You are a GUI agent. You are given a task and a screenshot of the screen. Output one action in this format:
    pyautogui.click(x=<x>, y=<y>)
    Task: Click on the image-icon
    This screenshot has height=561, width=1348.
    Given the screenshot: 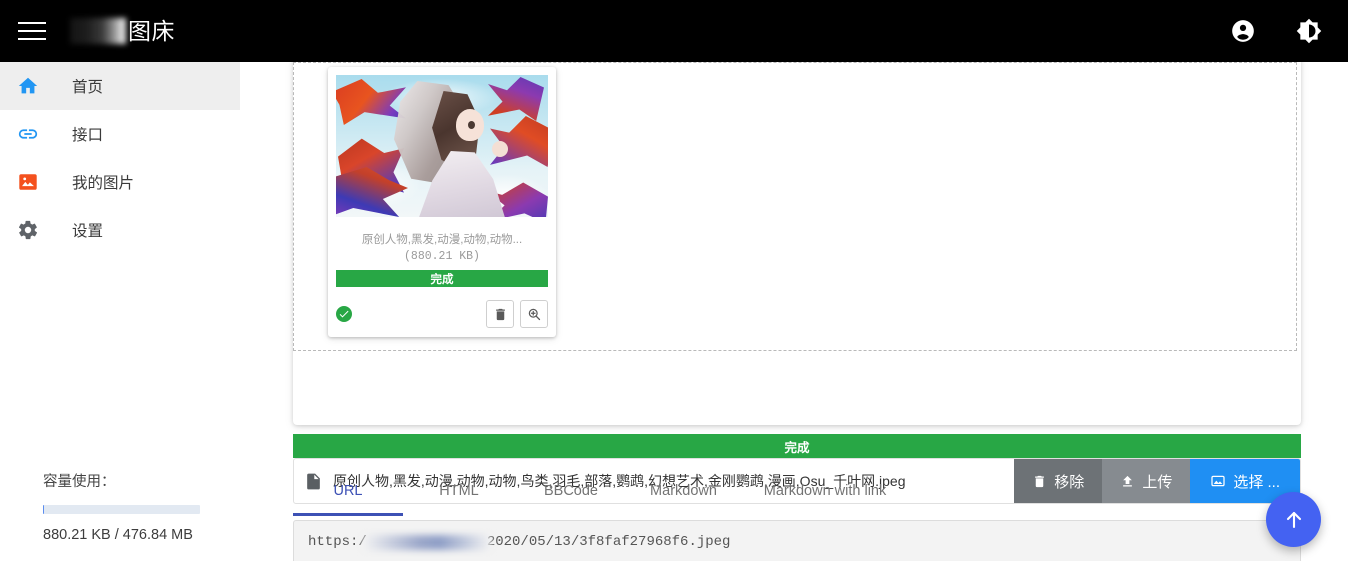 What is the action you would take?
    pyautogui.click(x=28, y=182)
    